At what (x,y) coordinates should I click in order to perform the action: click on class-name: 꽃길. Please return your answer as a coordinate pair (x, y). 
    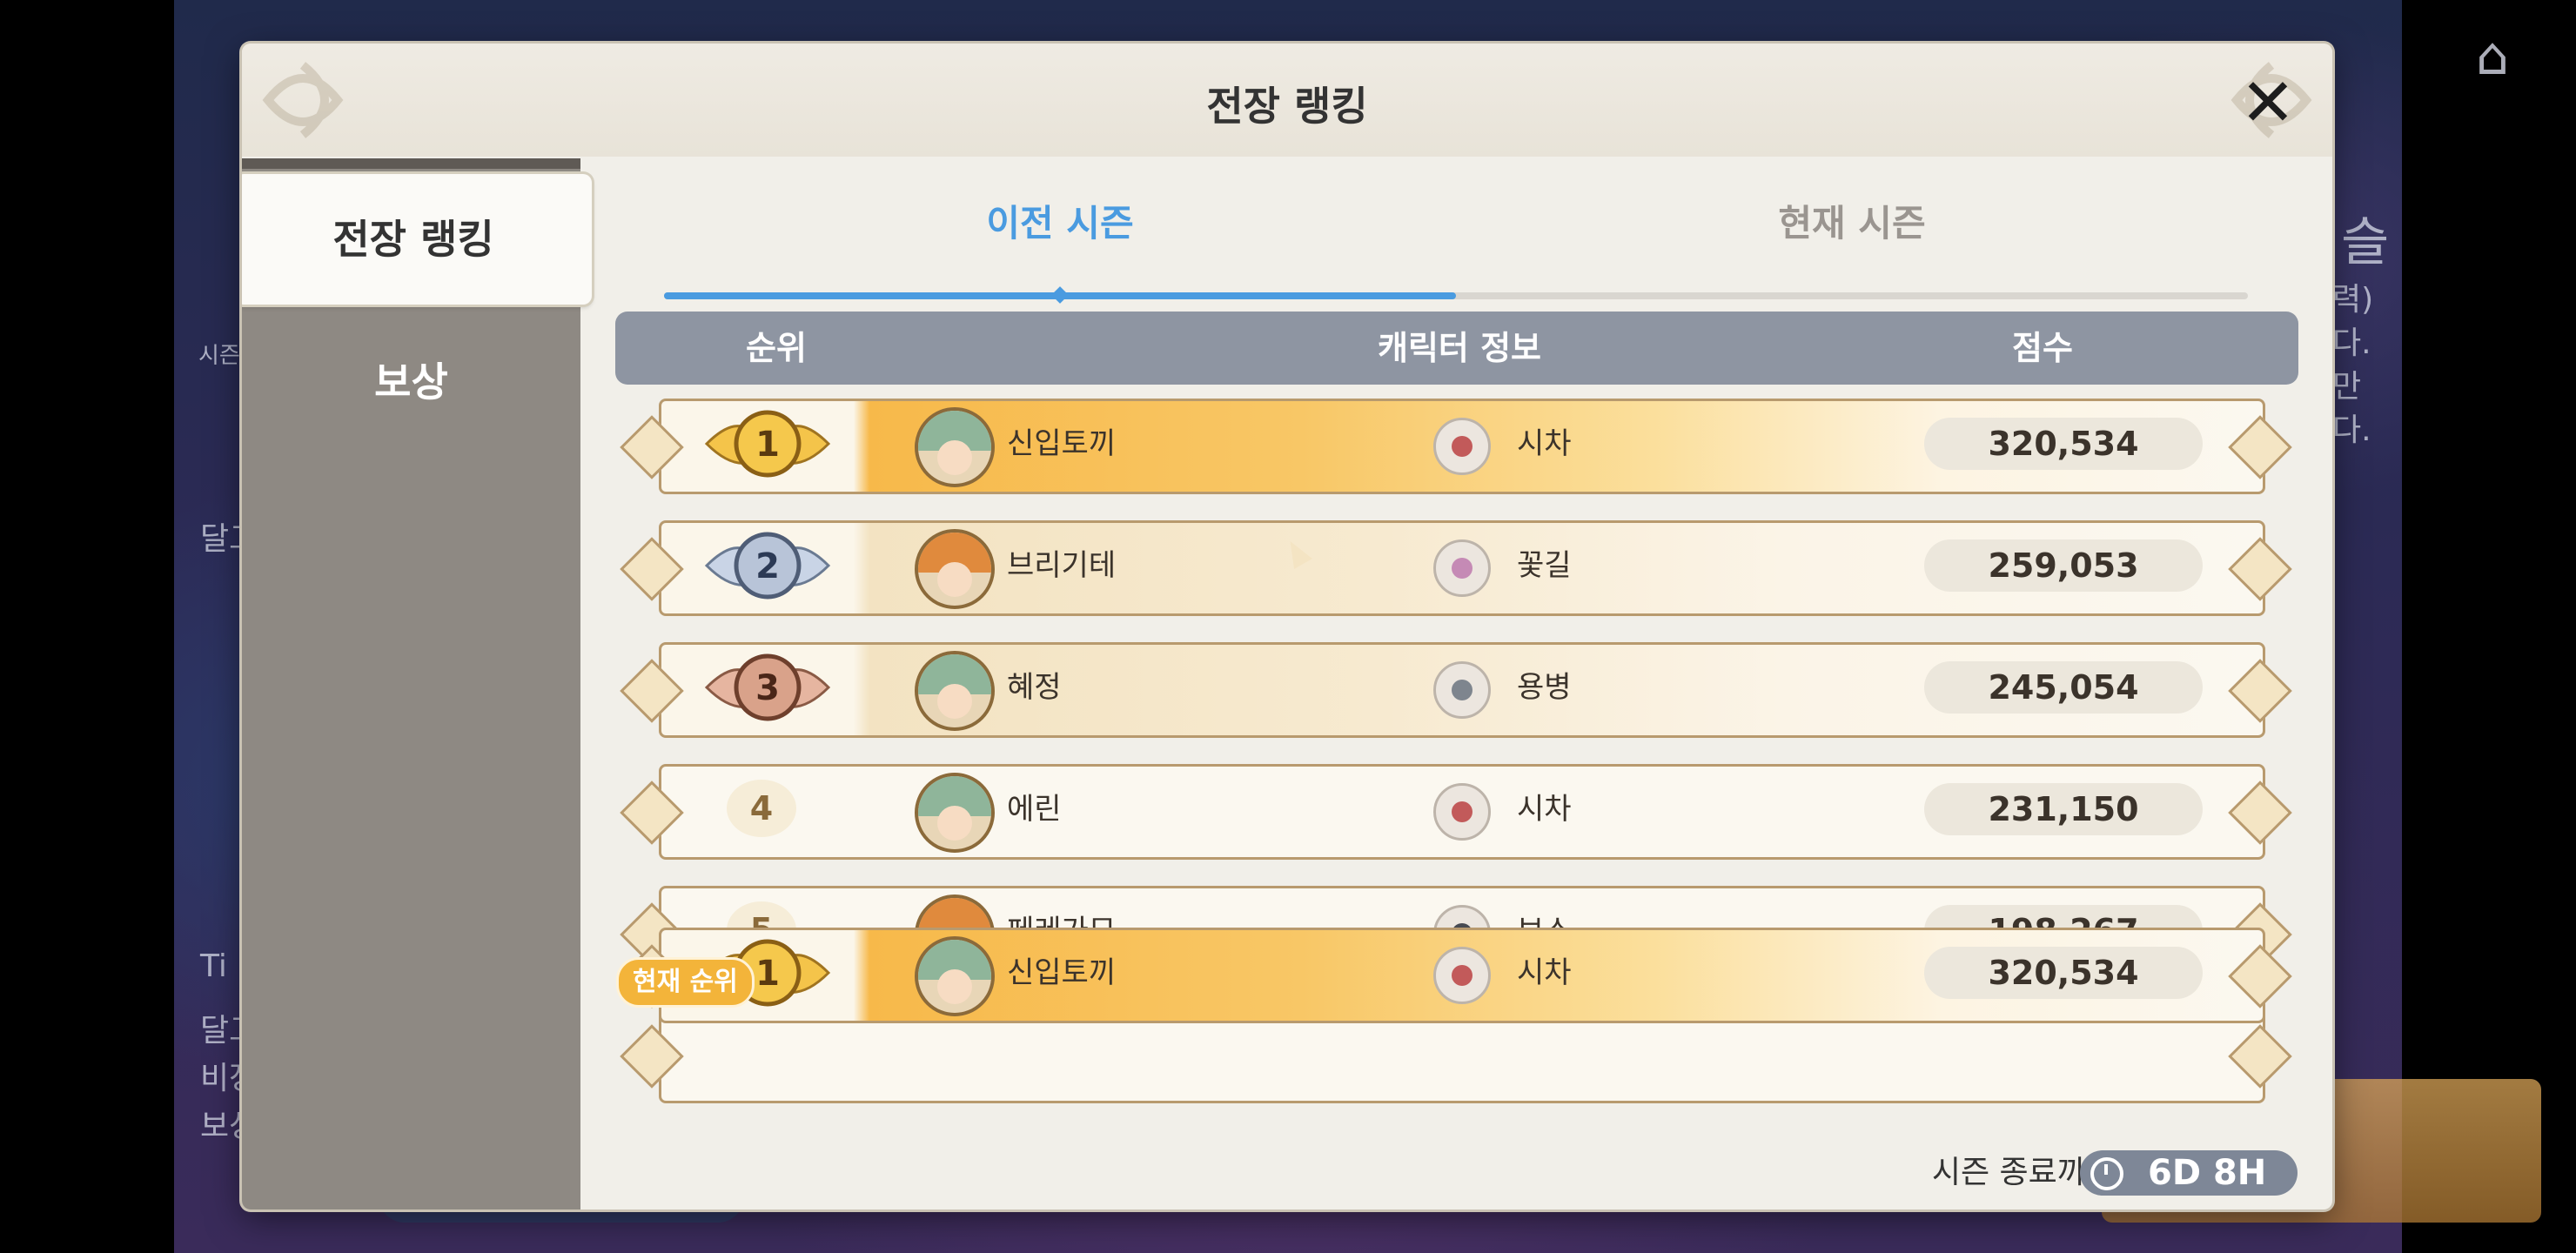
    Looking at the image, I should click on (1544, 565).